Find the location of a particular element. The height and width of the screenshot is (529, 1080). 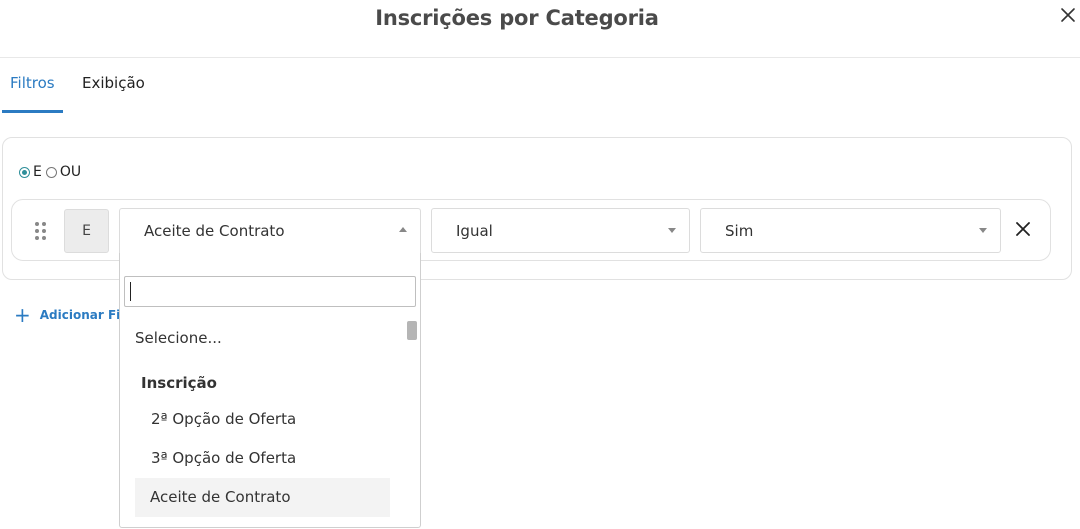

field-select: Aceite de Contrato is located at coordinates (270, 230).